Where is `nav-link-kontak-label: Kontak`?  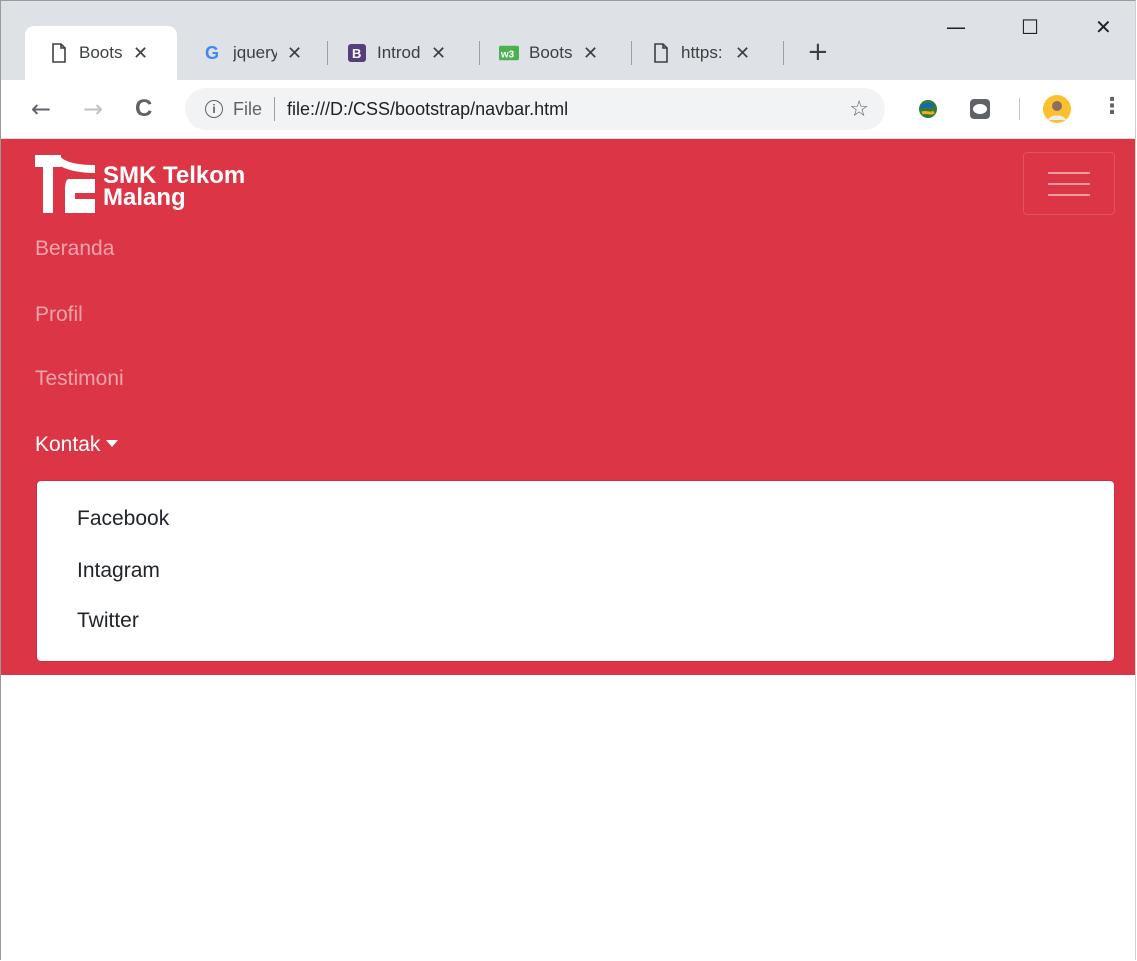
nav-link-kontak-label: Kontak is located at coordinates (68, 444).